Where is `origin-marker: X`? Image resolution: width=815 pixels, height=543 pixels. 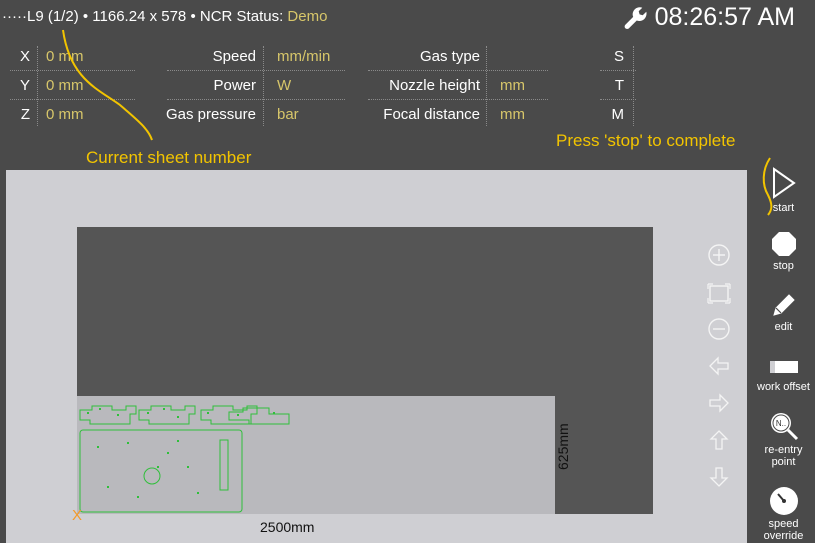
origin-marker: X is located at coordinates (77, 515).